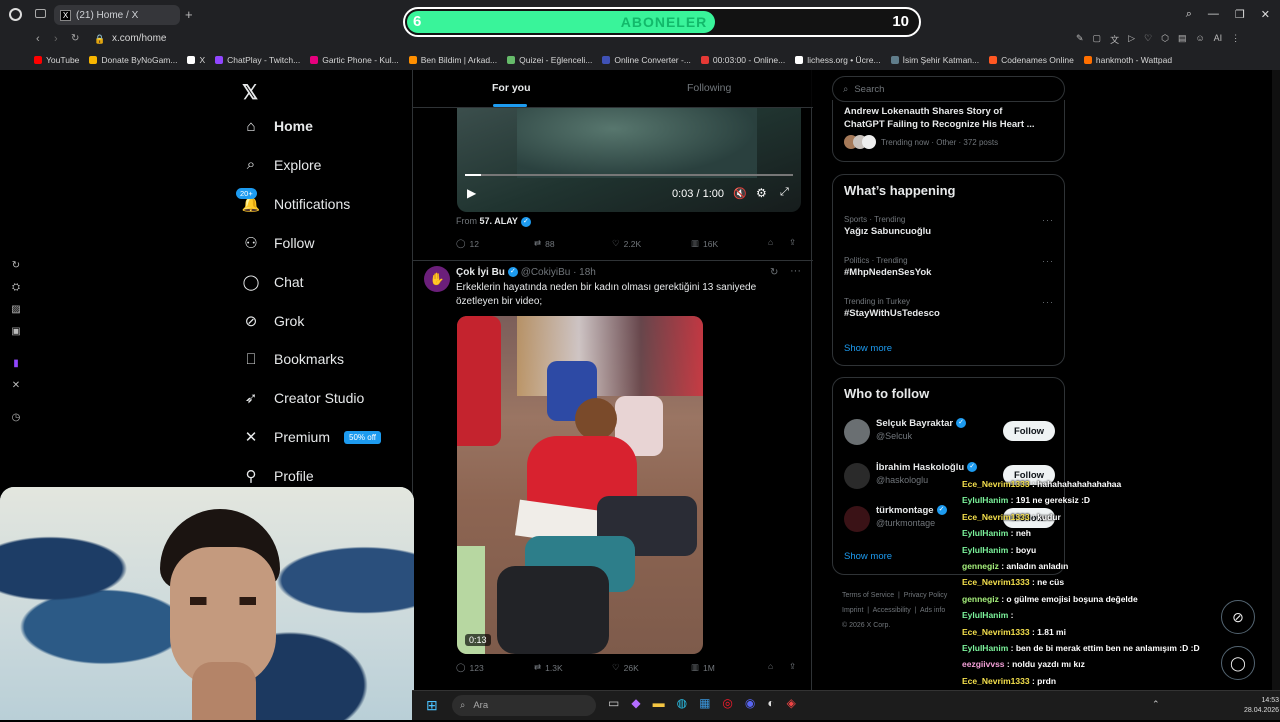  Describe the element at coordinates (761, 193) in the screenshot. I see `settings-icon: ⚙` at that location.